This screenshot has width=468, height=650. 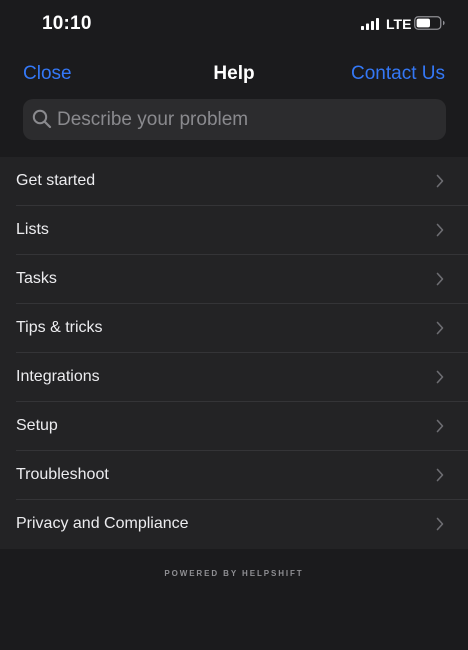 What do you see at coordinates (247, 119) in the screenshot?
I see `search-input` at bounding box center [247, 119].